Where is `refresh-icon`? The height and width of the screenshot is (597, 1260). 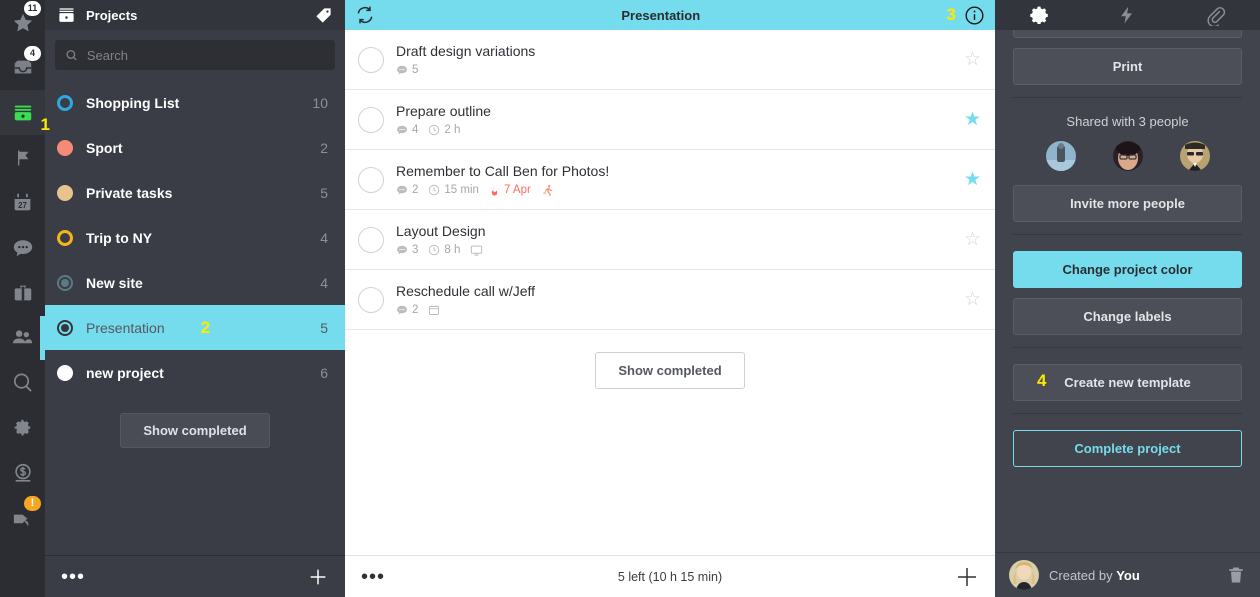 refresh-icon is located at coordinates (365, 15).